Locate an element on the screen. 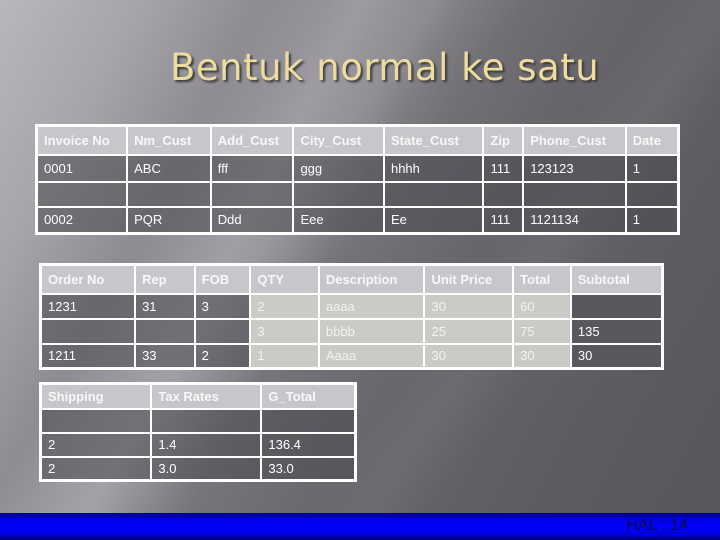 The width and height of the screenshot is (720, 540). header-add-cust: Add_Cust is located at coordinates (252, 140).